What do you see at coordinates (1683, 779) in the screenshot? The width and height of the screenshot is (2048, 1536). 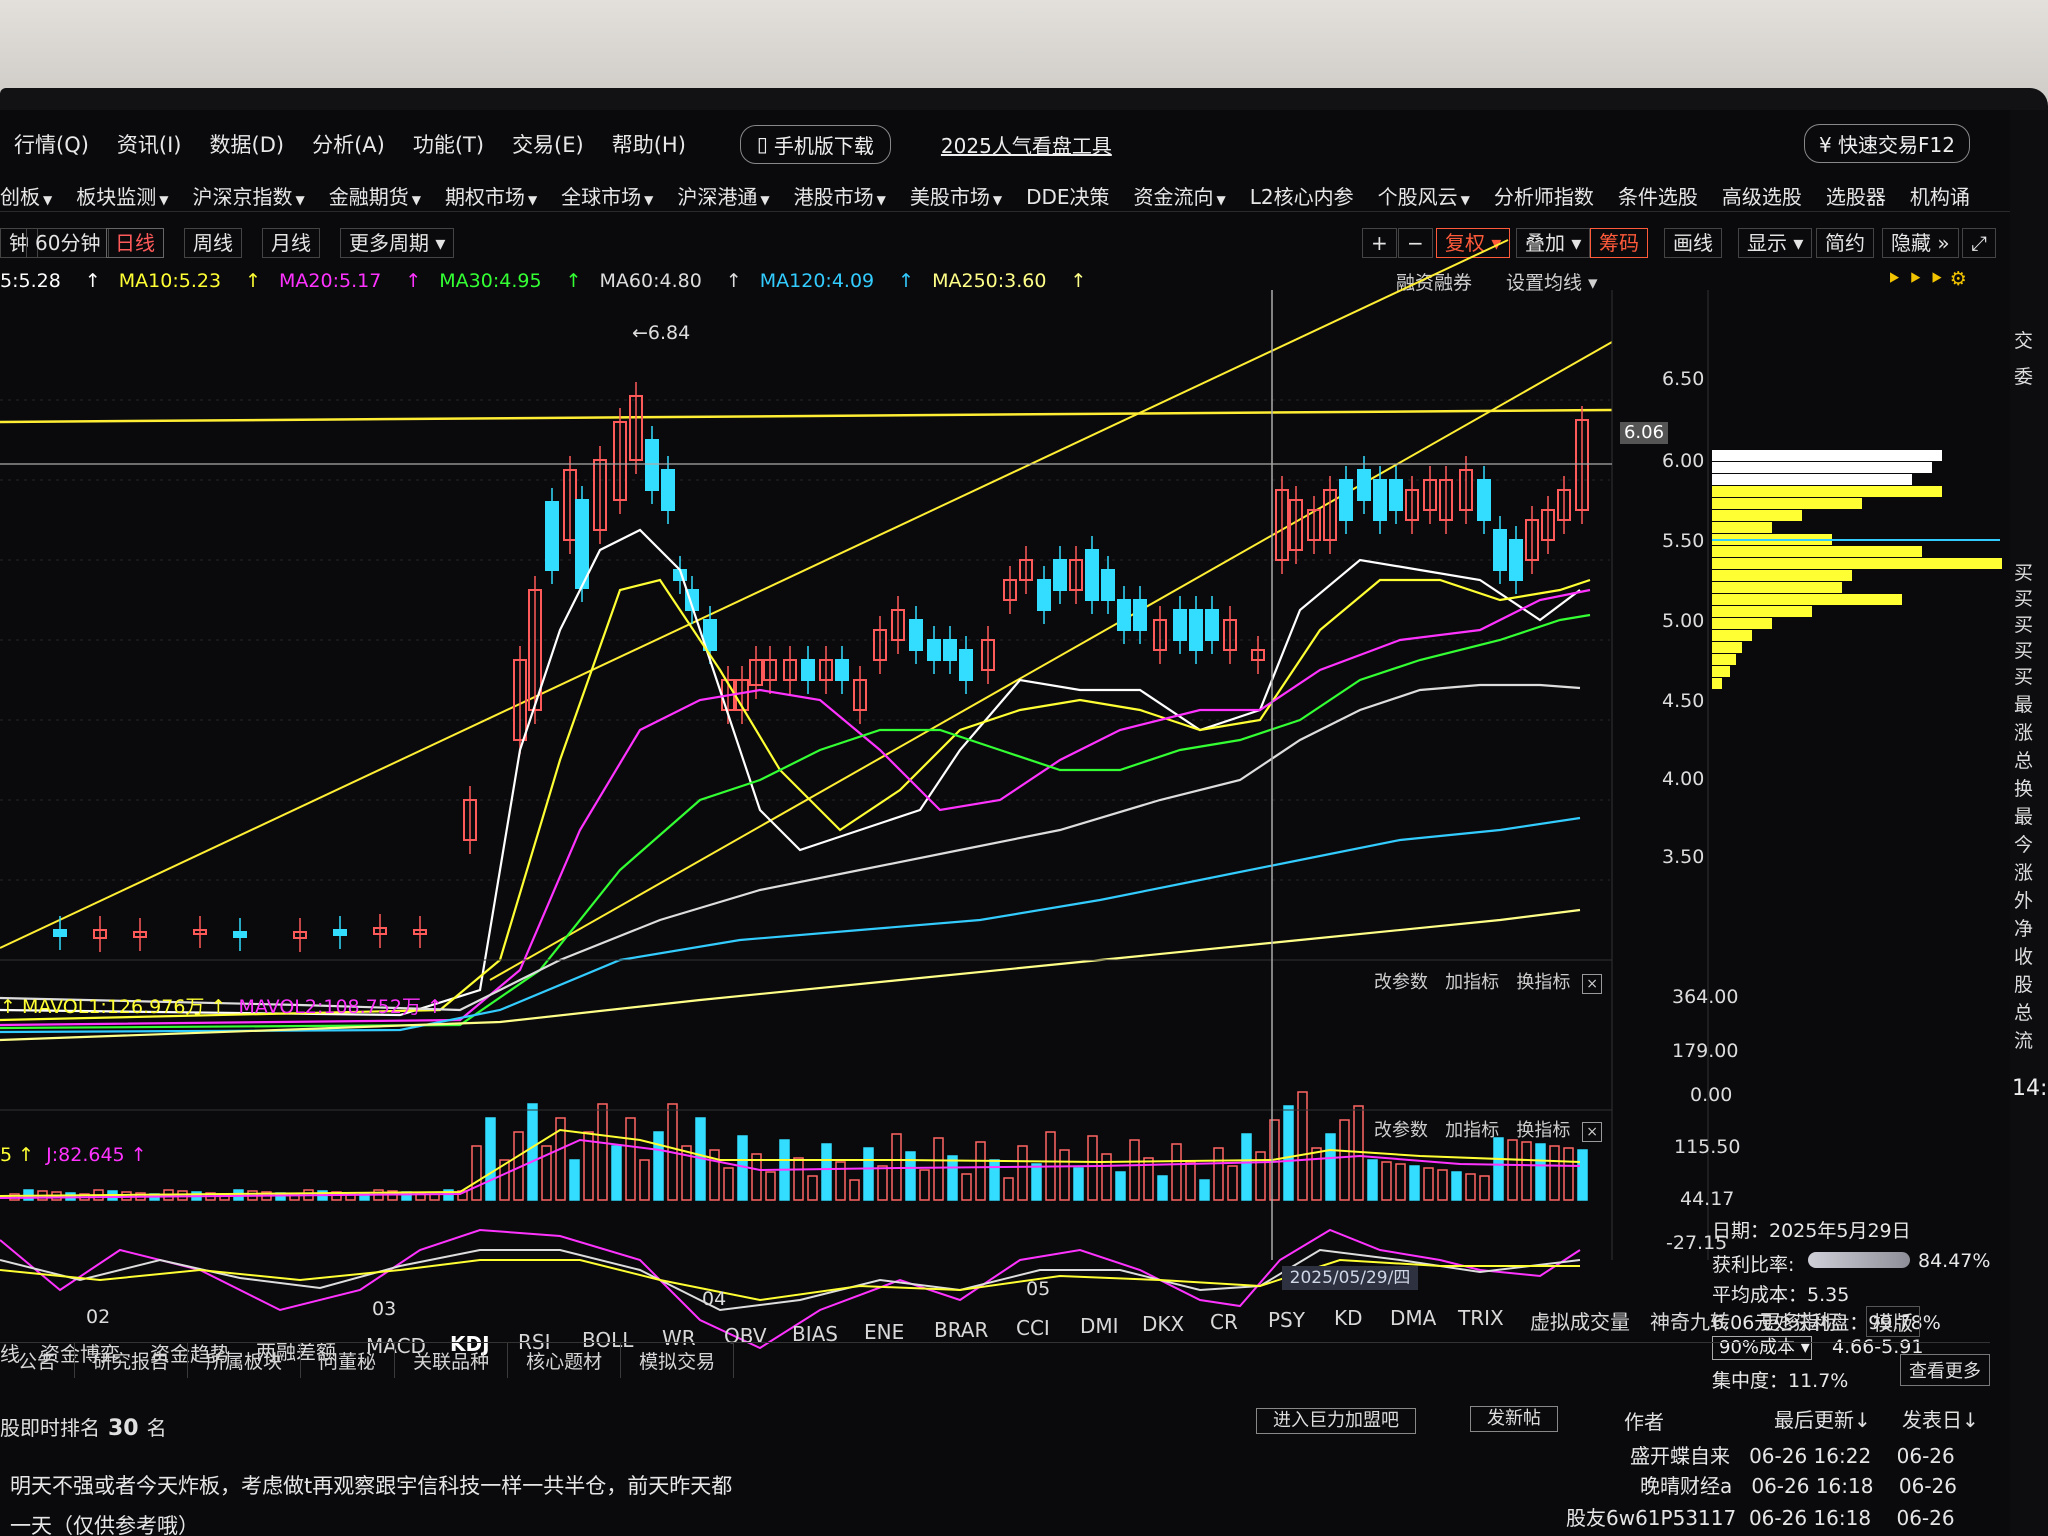 I see `price-axis-label: 4.00` at bounding box center [1683, 779].